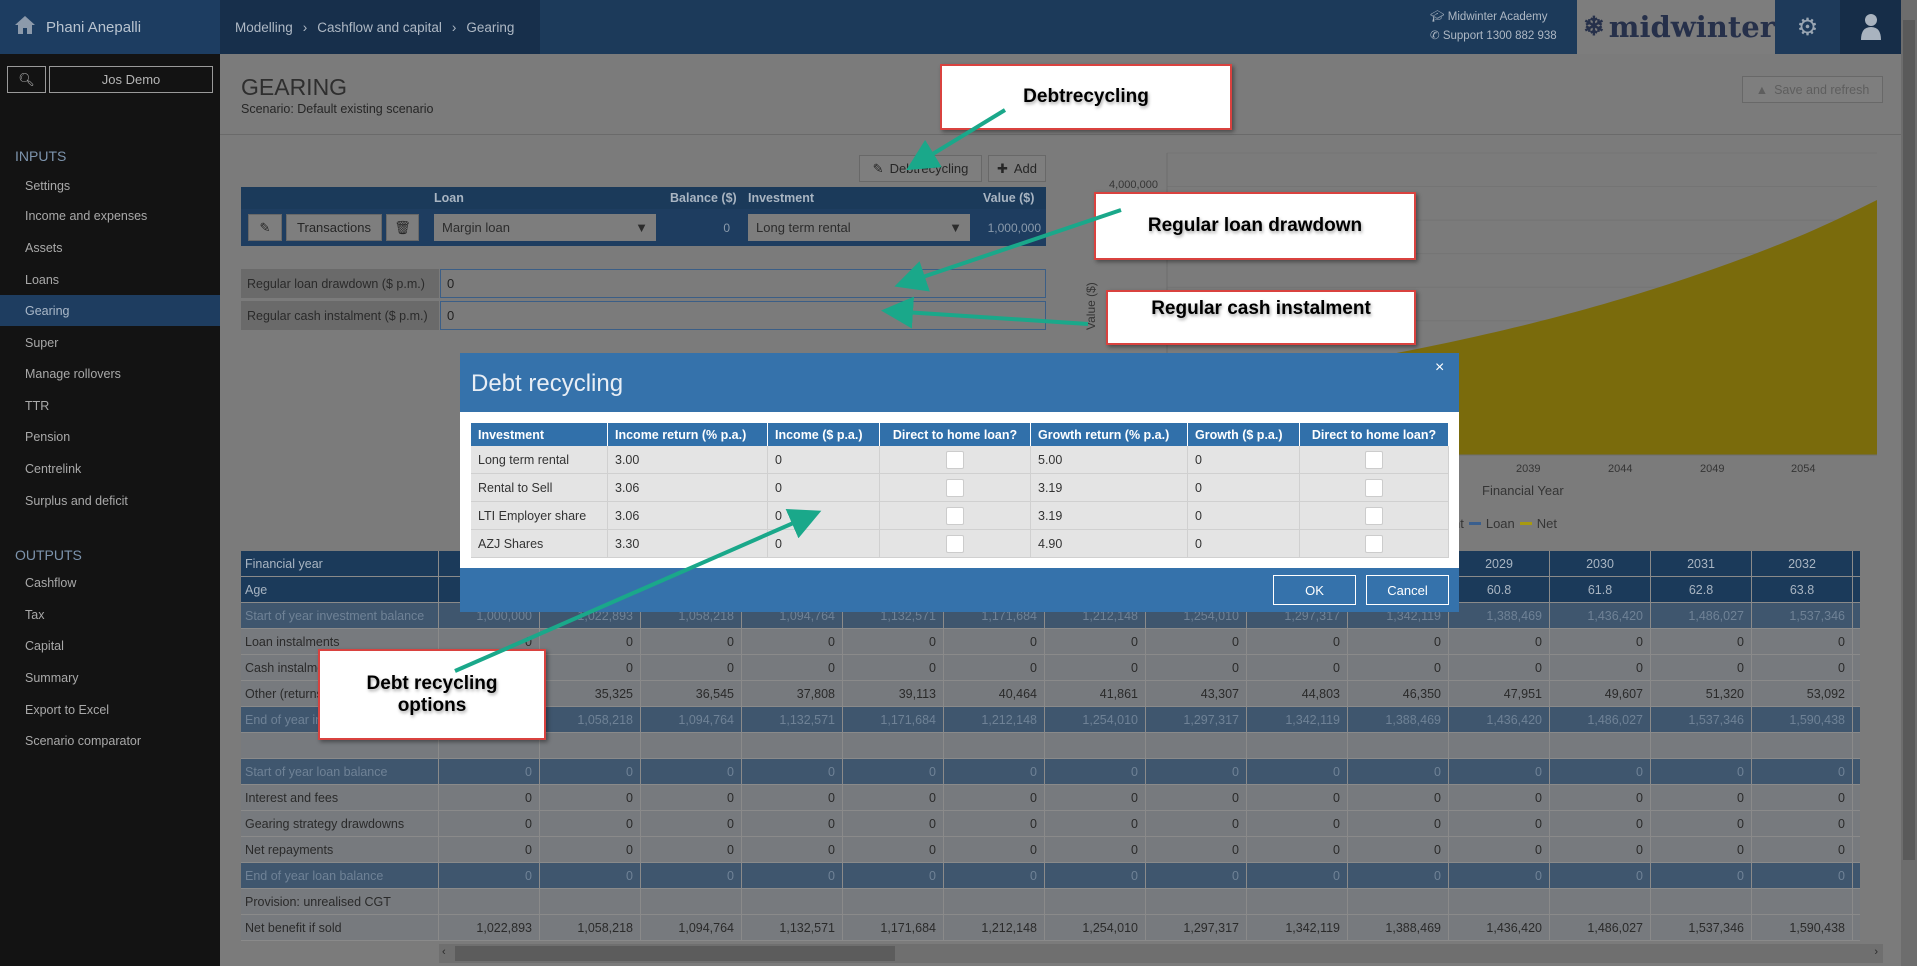 Image resolution: width=1917 pixels, height=966 pixels. Describe the element at coordinates (265, 227) in the screenshot. I see `edit-loan-button: ✎` at that location.